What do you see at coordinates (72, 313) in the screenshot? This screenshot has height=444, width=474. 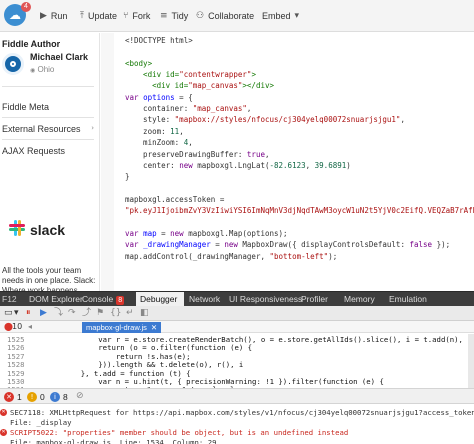 I see `step-over-icon: ↷` at bounding box center [72, 313].